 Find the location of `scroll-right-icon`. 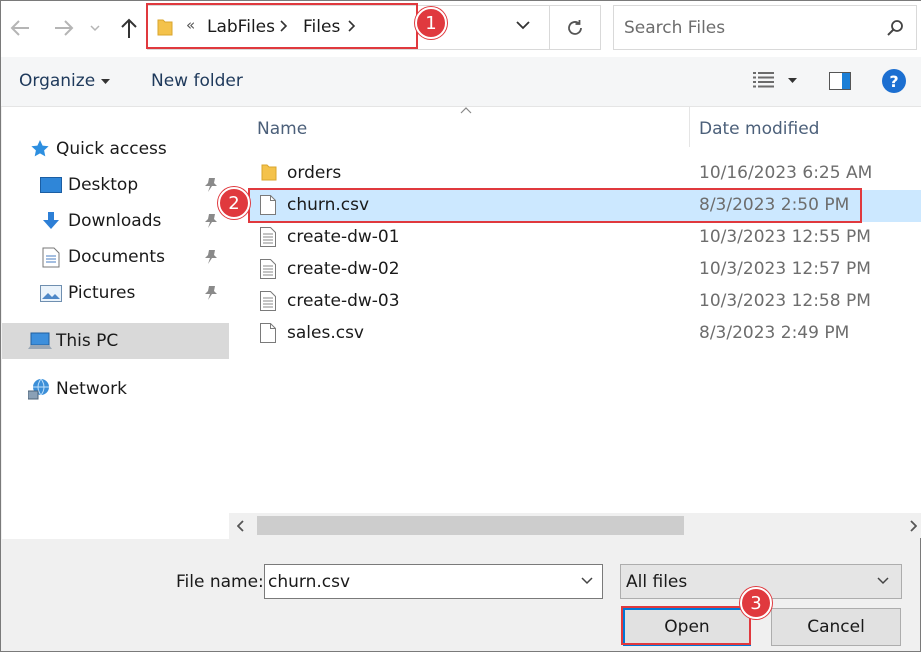

scroll-right-icon is located at coordinates (913, 526).